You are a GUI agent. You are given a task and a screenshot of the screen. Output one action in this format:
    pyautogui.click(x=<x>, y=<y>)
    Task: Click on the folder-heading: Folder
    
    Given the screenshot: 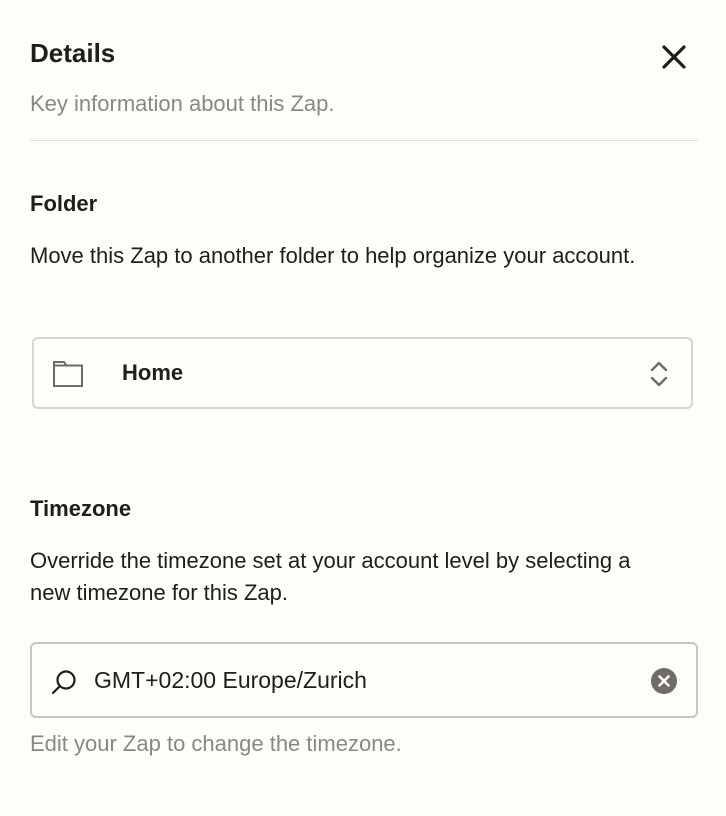 What is the action you would take?
    pyautogui.click(x=64, y=203)
    